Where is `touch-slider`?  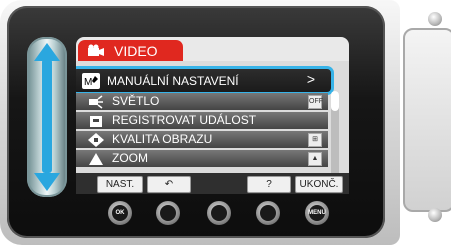
touch-slider is located at coordinates (47, 117).